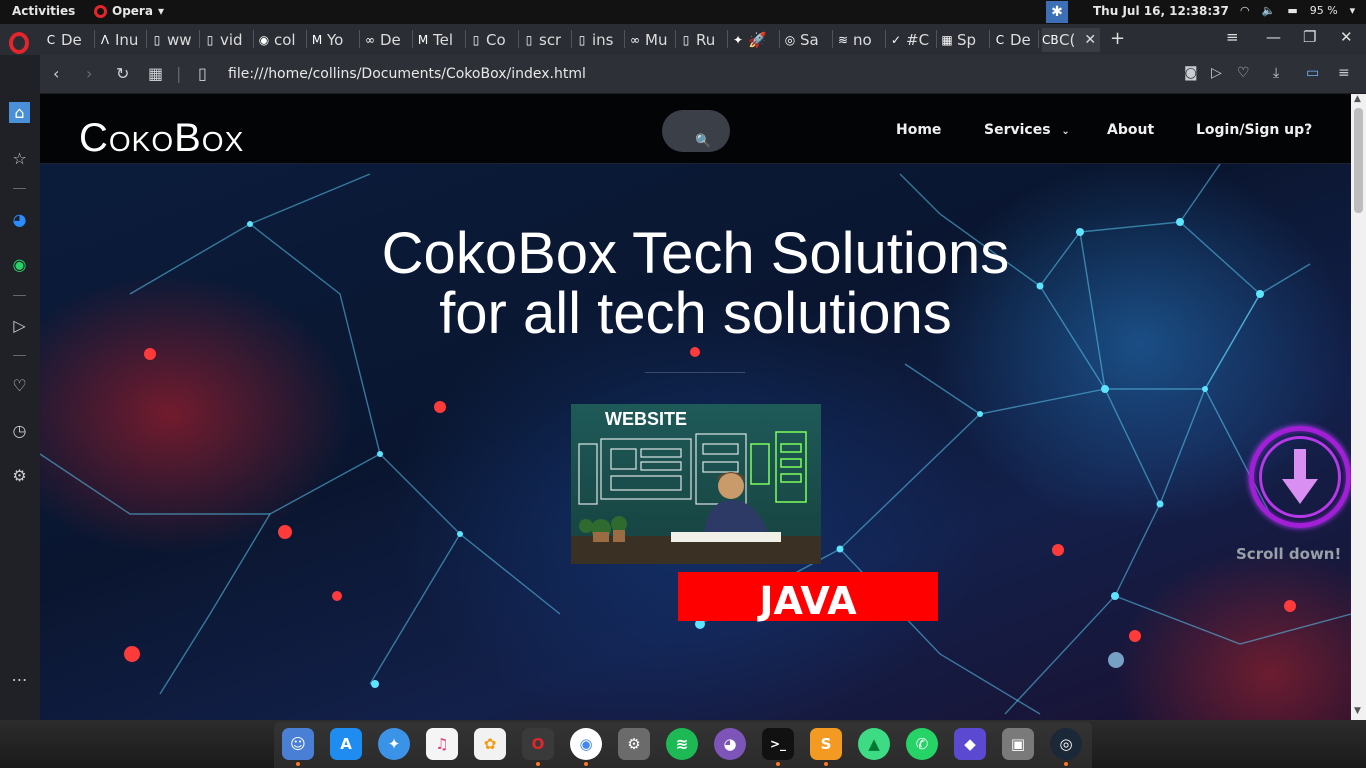 The width and height of the screenshot is (1366, 768). I want to click on terminal-icon: >_, so click(778, 744).